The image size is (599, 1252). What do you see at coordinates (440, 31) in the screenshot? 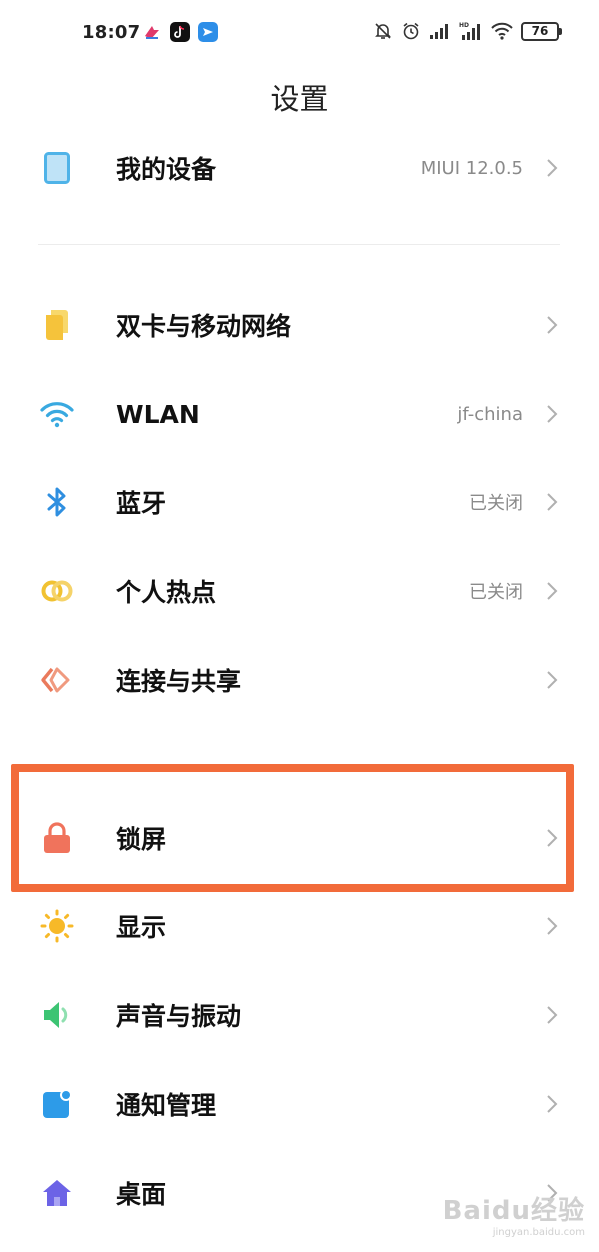
I see `signal-icon` at bounding box center [440, 31].